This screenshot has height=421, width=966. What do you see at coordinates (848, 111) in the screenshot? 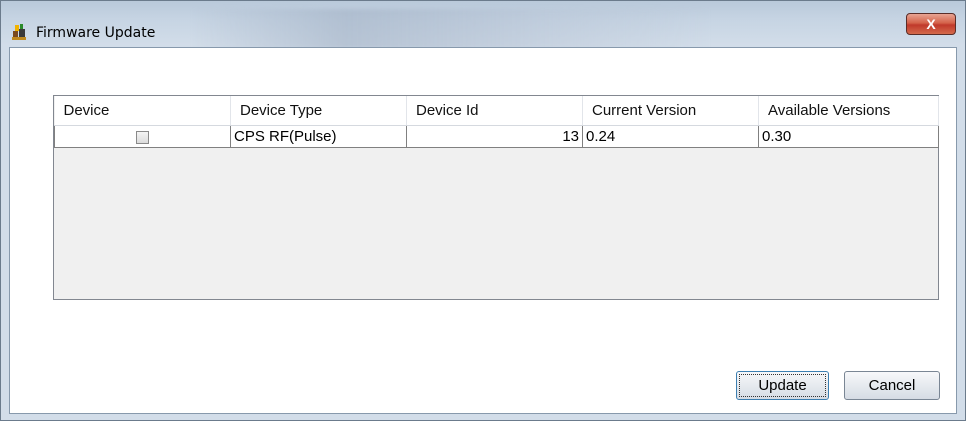
I see `column-header-available-versions: Available Versions` at bounding box center [848, 111].